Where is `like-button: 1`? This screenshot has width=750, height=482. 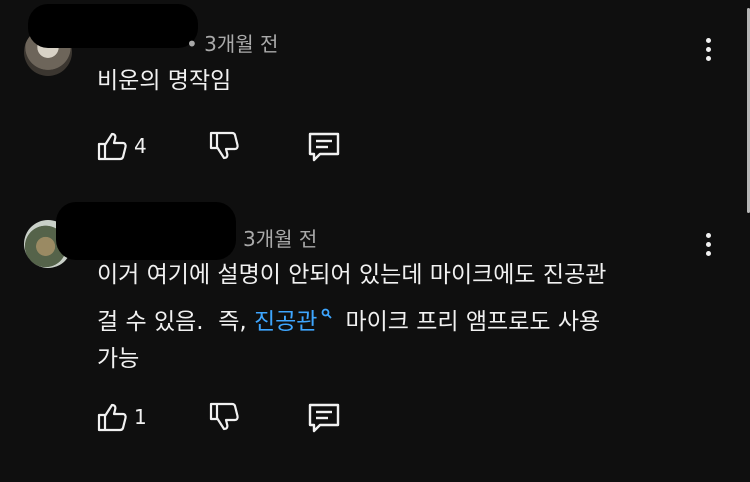 like-button: 1 is located at coordinates (121, 417).